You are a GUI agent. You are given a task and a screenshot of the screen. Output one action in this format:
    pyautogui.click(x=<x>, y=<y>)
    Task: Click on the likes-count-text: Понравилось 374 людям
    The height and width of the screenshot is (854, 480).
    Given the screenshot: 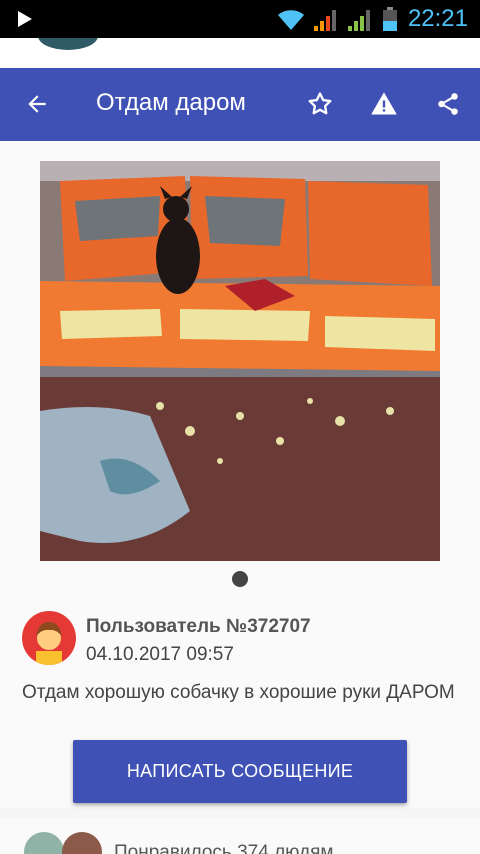 What is the action you would take?
    pyautogui.click(x=224, y=848)
    